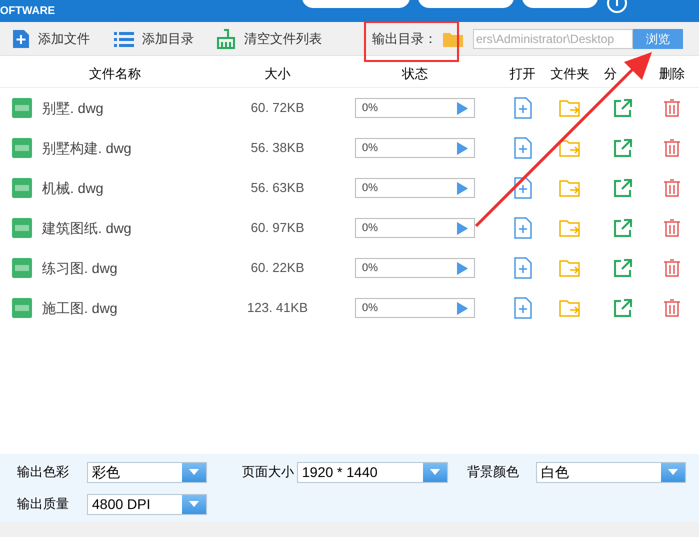 Image resolution: width=699 pixels, height=537 pixels. What do you see at coordinates (522, 73) in the screenshot?
I see `column-header: 打开` at bounding box center [522, 73].